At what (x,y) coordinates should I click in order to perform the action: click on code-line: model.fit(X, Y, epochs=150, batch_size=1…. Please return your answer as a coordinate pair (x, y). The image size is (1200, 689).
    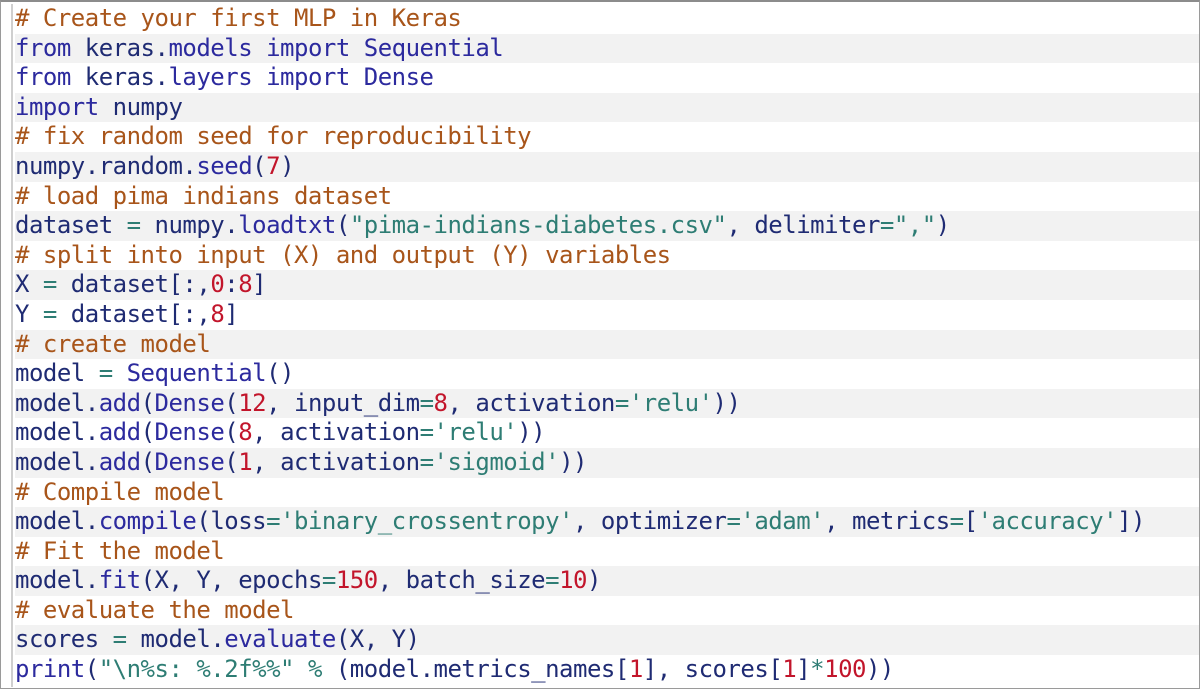
    Looking at the image, I should click on (607, 581).